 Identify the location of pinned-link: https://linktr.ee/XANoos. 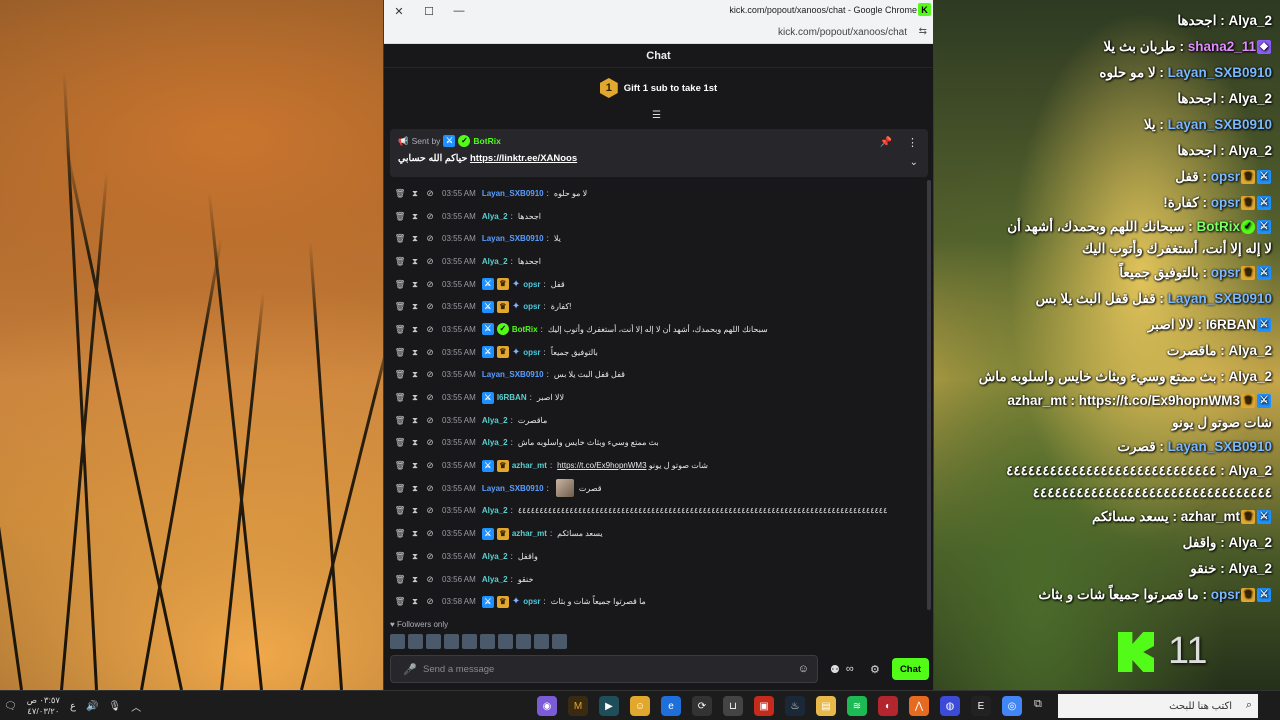
(523, 158).